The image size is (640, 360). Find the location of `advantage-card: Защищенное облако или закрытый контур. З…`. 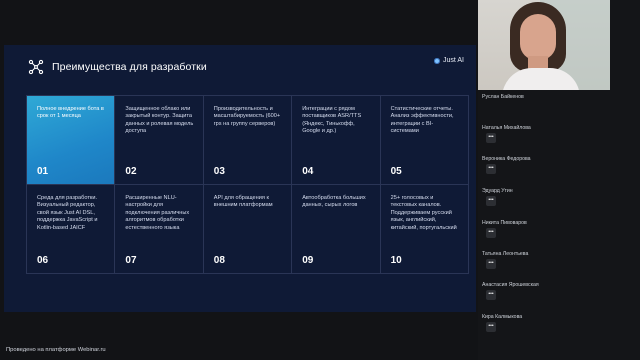

advantage-card: Защищенное облако или закрытый контур. З… is located at coordinates (159, 140).